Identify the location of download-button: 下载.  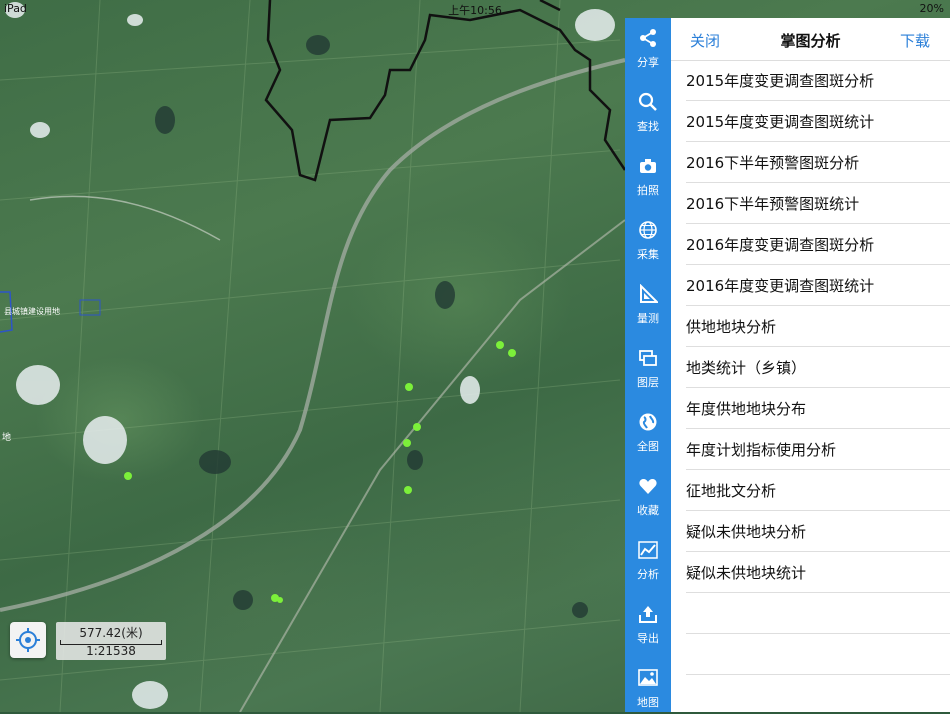
(915, 40).